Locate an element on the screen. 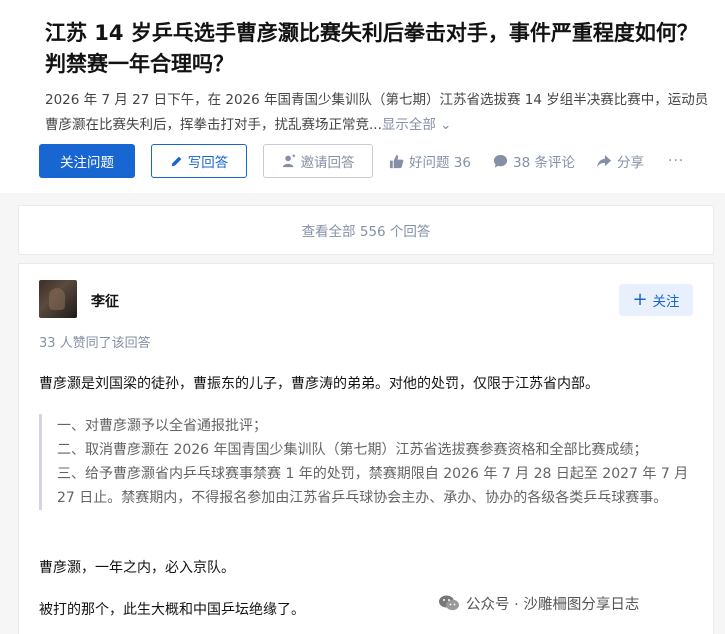  share-button: 分享 is located at coordinates (620, 161).